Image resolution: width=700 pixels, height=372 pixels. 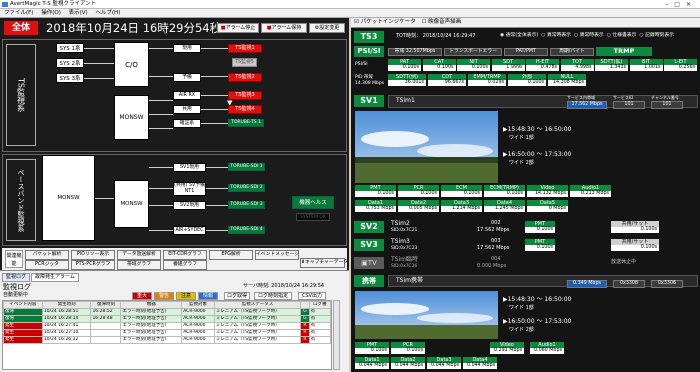 What do you see at coordinates (408, 363) in the screenshot?
I see `mobile-data-cell-1: Data2 0.044 Mbps` at bounding box center [408, 363].